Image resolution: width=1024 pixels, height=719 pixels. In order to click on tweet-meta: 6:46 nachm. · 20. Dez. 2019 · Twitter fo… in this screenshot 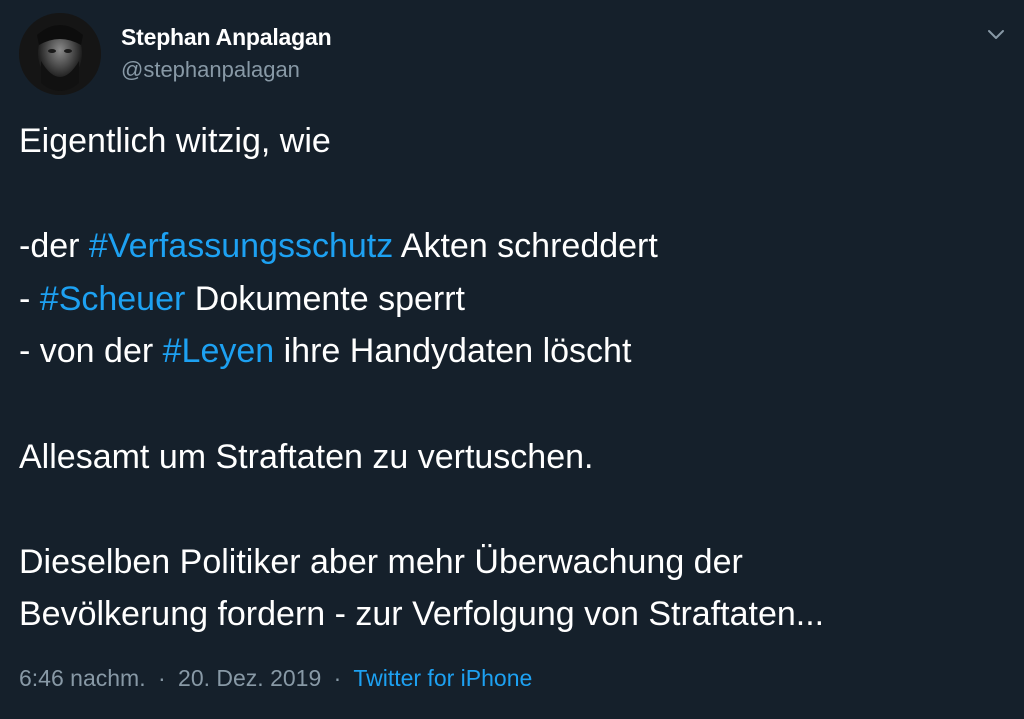, I will do `click(275, 678)`.